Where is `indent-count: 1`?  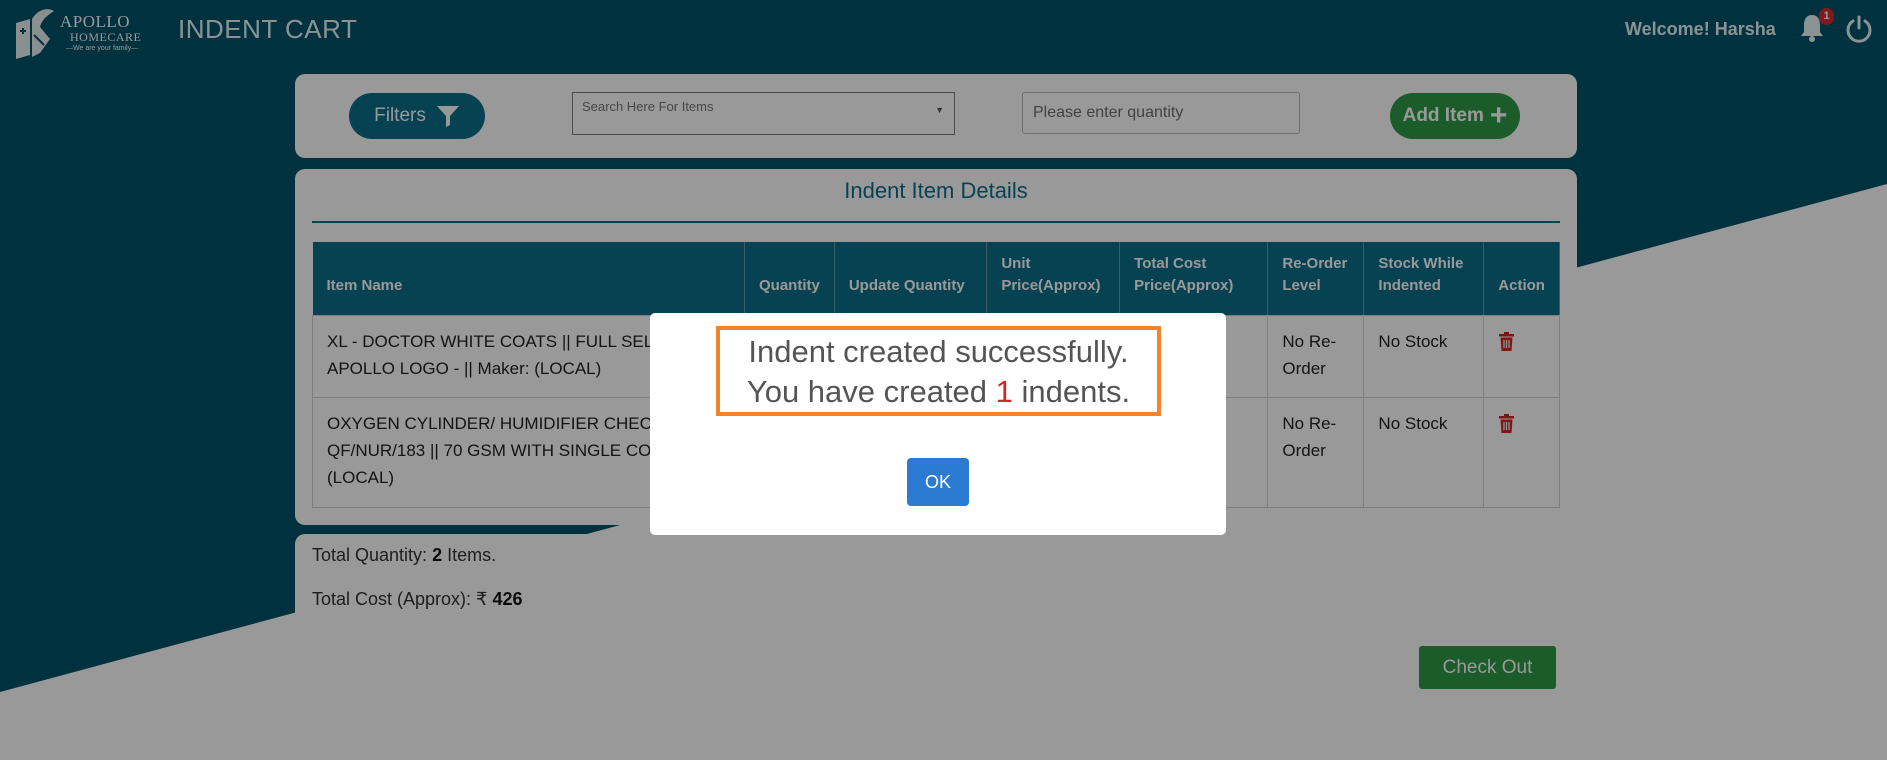 indent-count: 1 is located at coordinates (1004, 391).